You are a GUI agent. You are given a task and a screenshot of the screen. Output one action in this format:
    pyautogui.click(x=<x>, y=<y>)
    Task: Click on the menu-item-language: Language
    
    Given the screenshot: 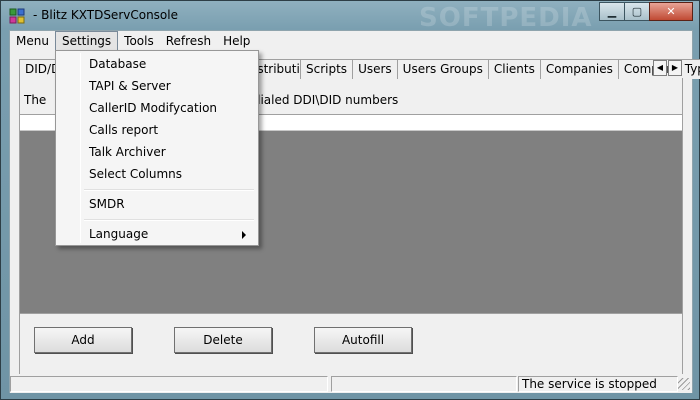 What is the action you would take?
    pyautogui.click(x=157, y=234)
    